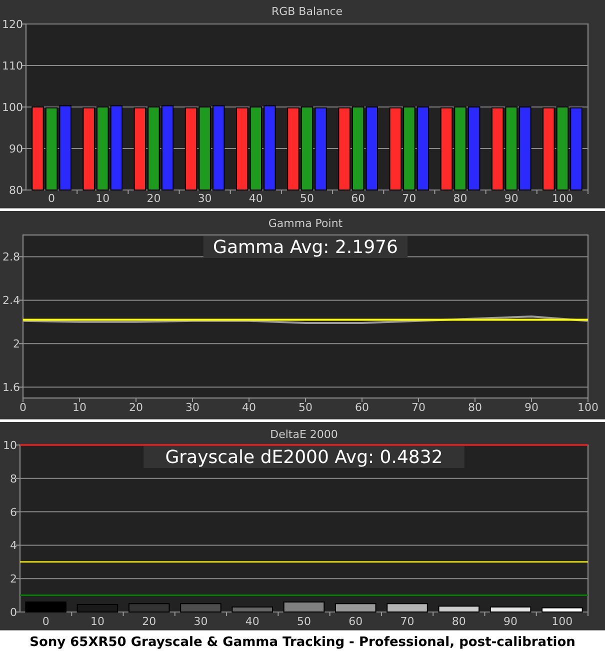  I want to click on chart-title: Gamma Point, so click(305, 223).